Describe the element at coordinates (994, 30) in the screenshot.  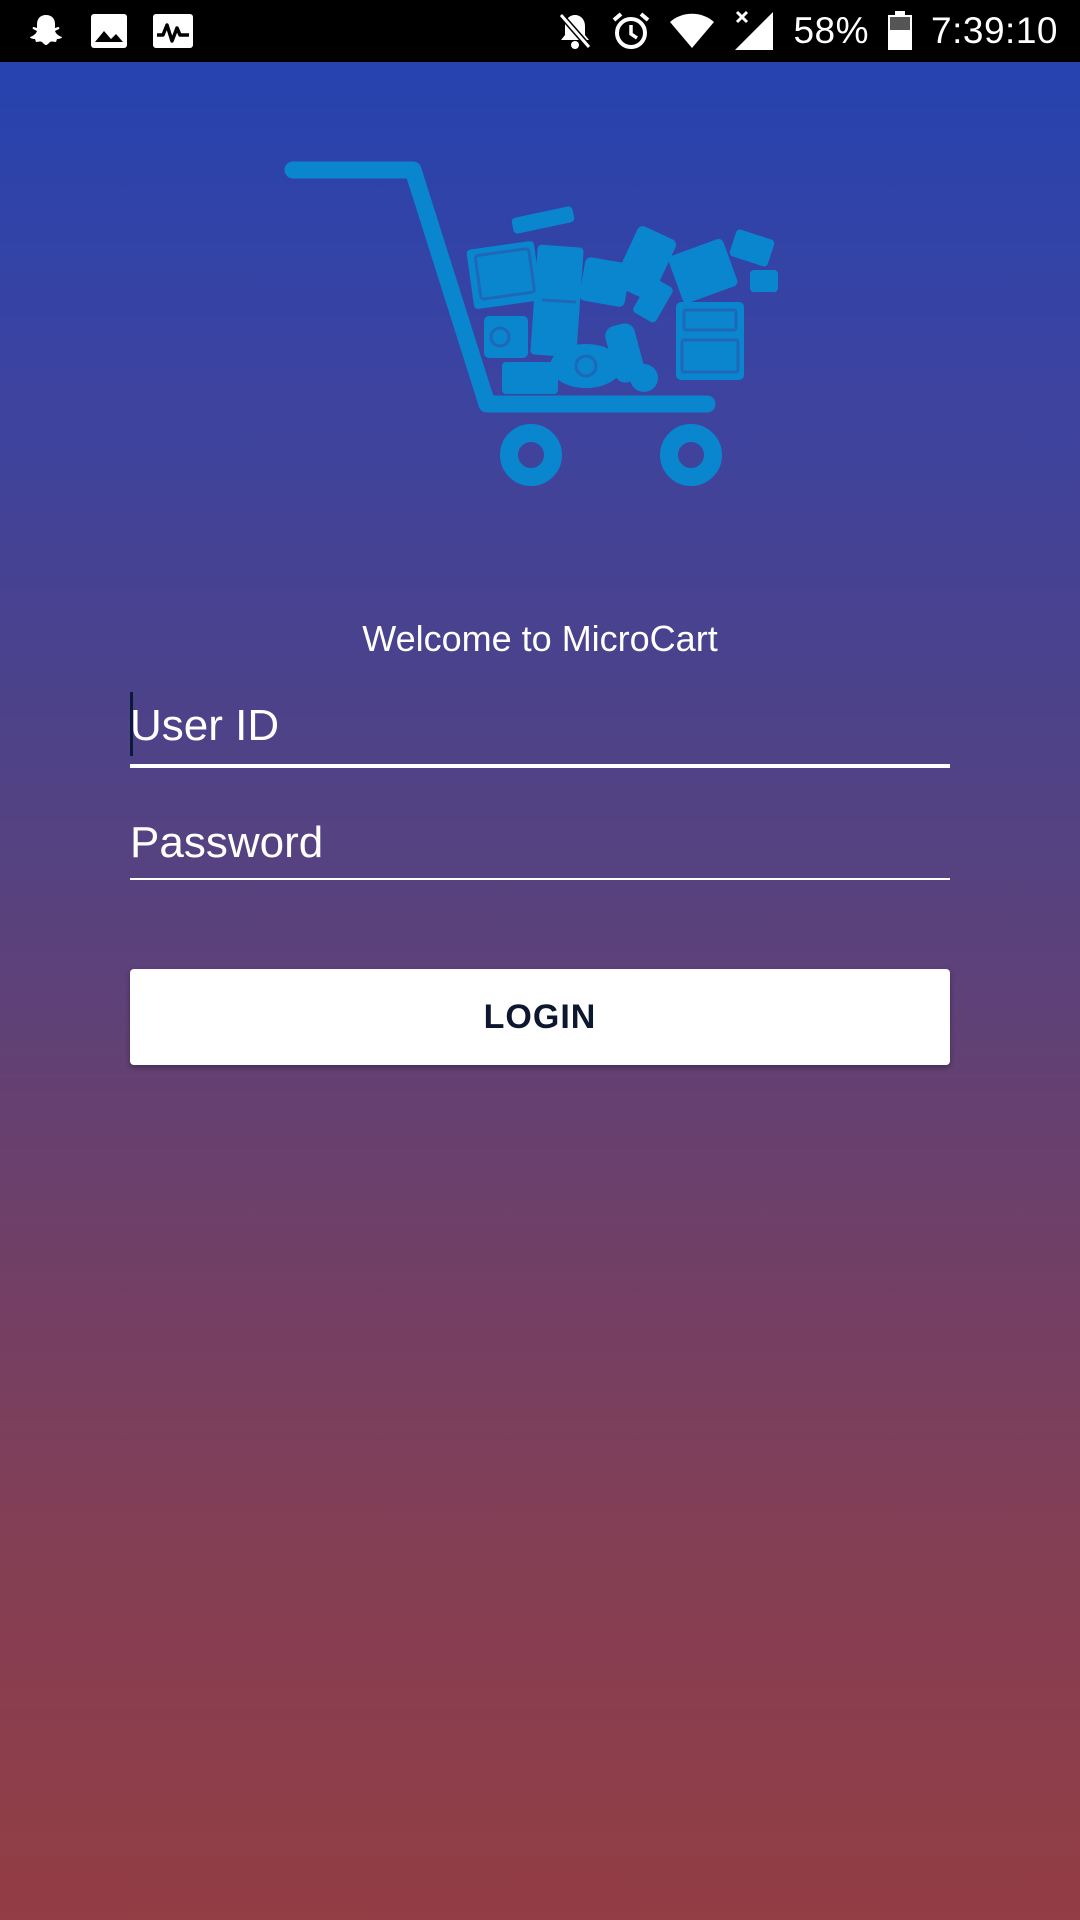
I see `status-time: 7:39:10` at that location.